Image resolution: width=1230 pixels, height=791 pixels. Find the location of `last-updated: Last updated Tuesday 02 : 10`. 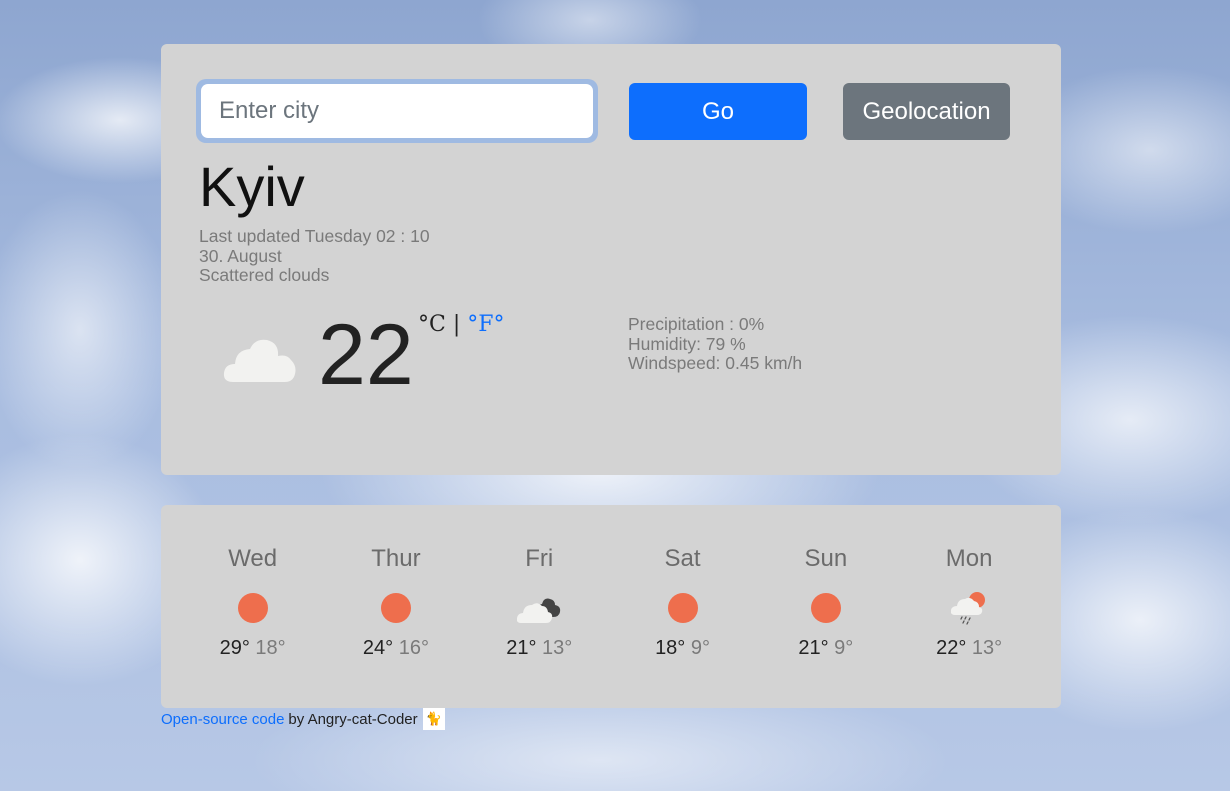

last-updated: Last updated Tuesday 02 : 10 is located at coordinates (314, 236).